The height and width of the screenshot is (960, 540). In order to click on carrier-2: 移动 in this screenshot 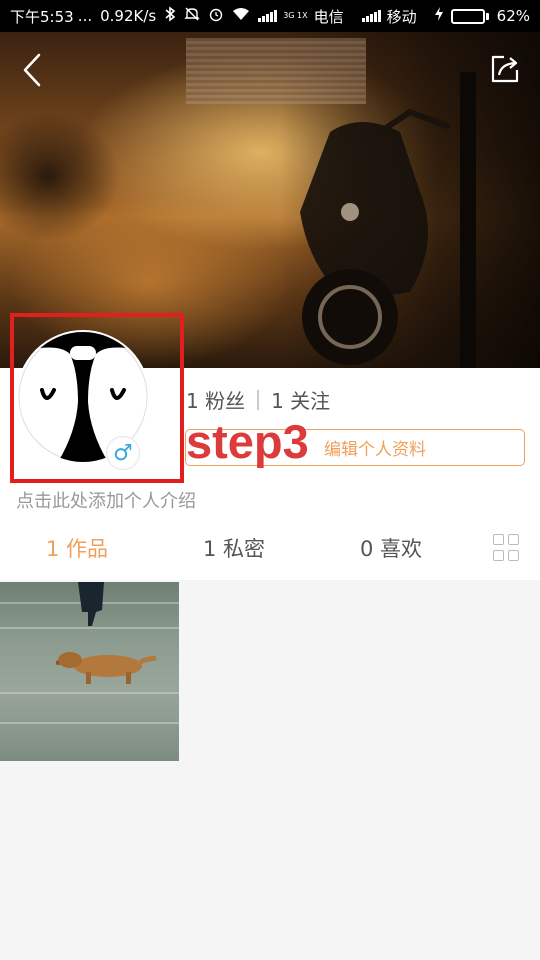, I will do `click(389, 16)`.